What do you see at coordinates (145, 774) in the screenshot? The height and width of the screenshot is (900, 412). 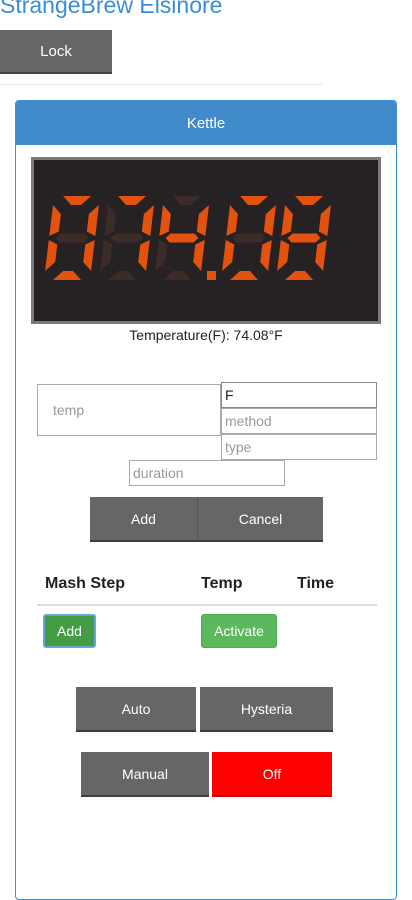 I see `manual-mode-button: Manual` at bounding box center [145, 774].